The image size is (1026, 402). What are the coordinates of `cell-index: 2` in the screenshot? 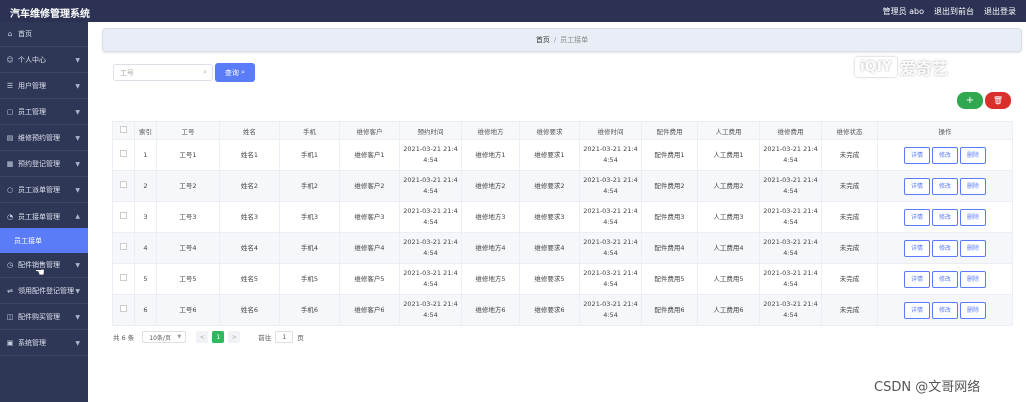 It's located at (145, 186).